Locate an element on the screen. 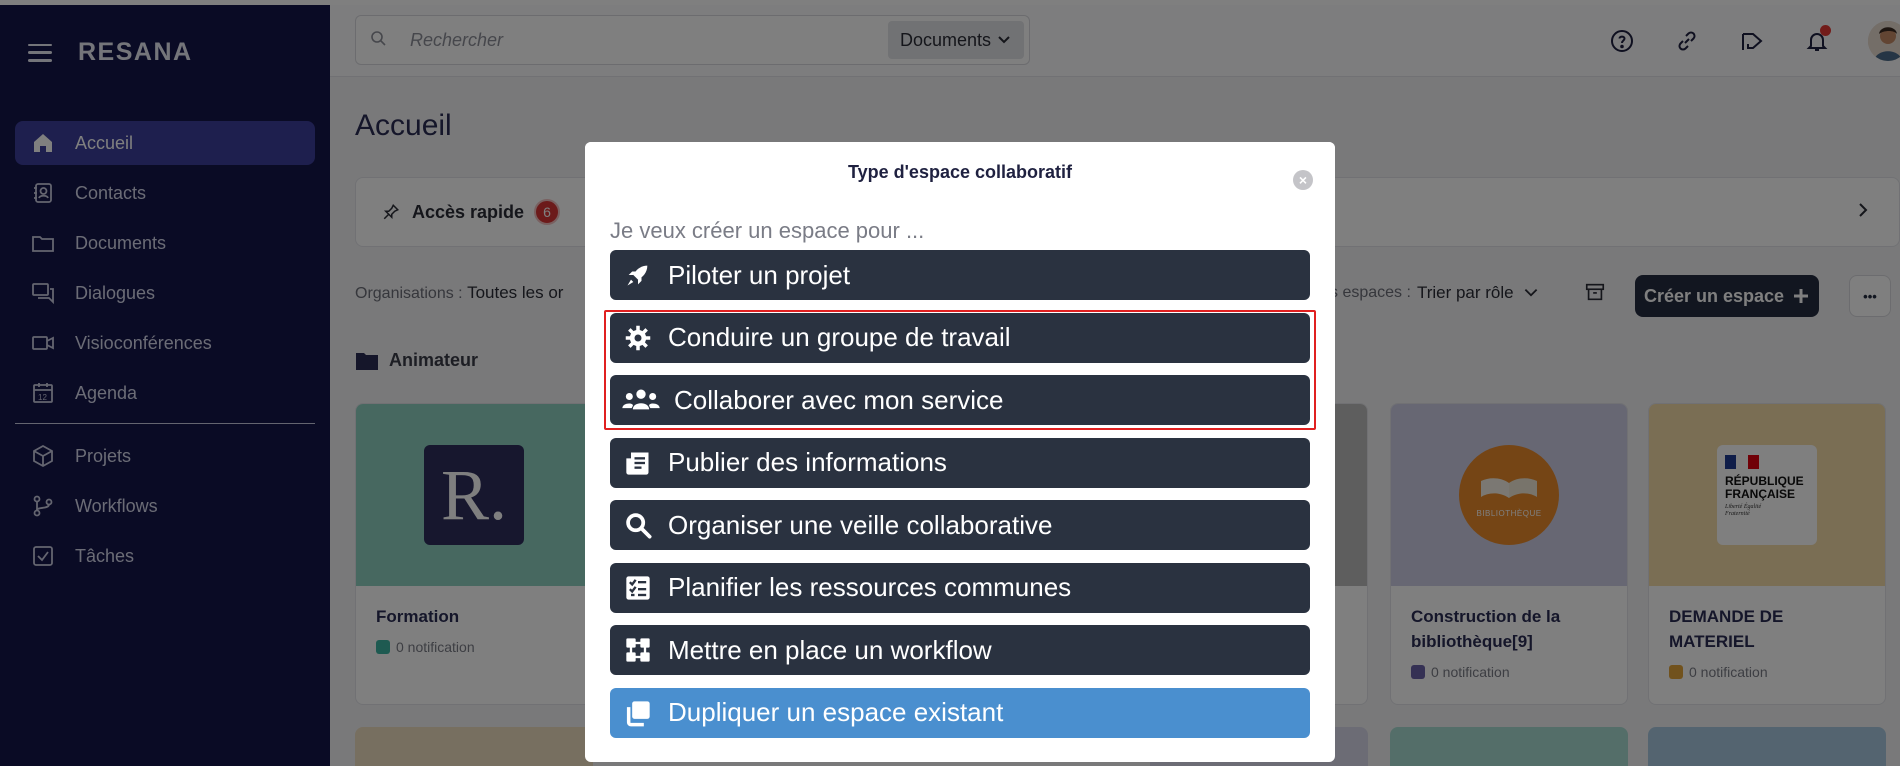  copy-icon is located at coordinates (638, 713).